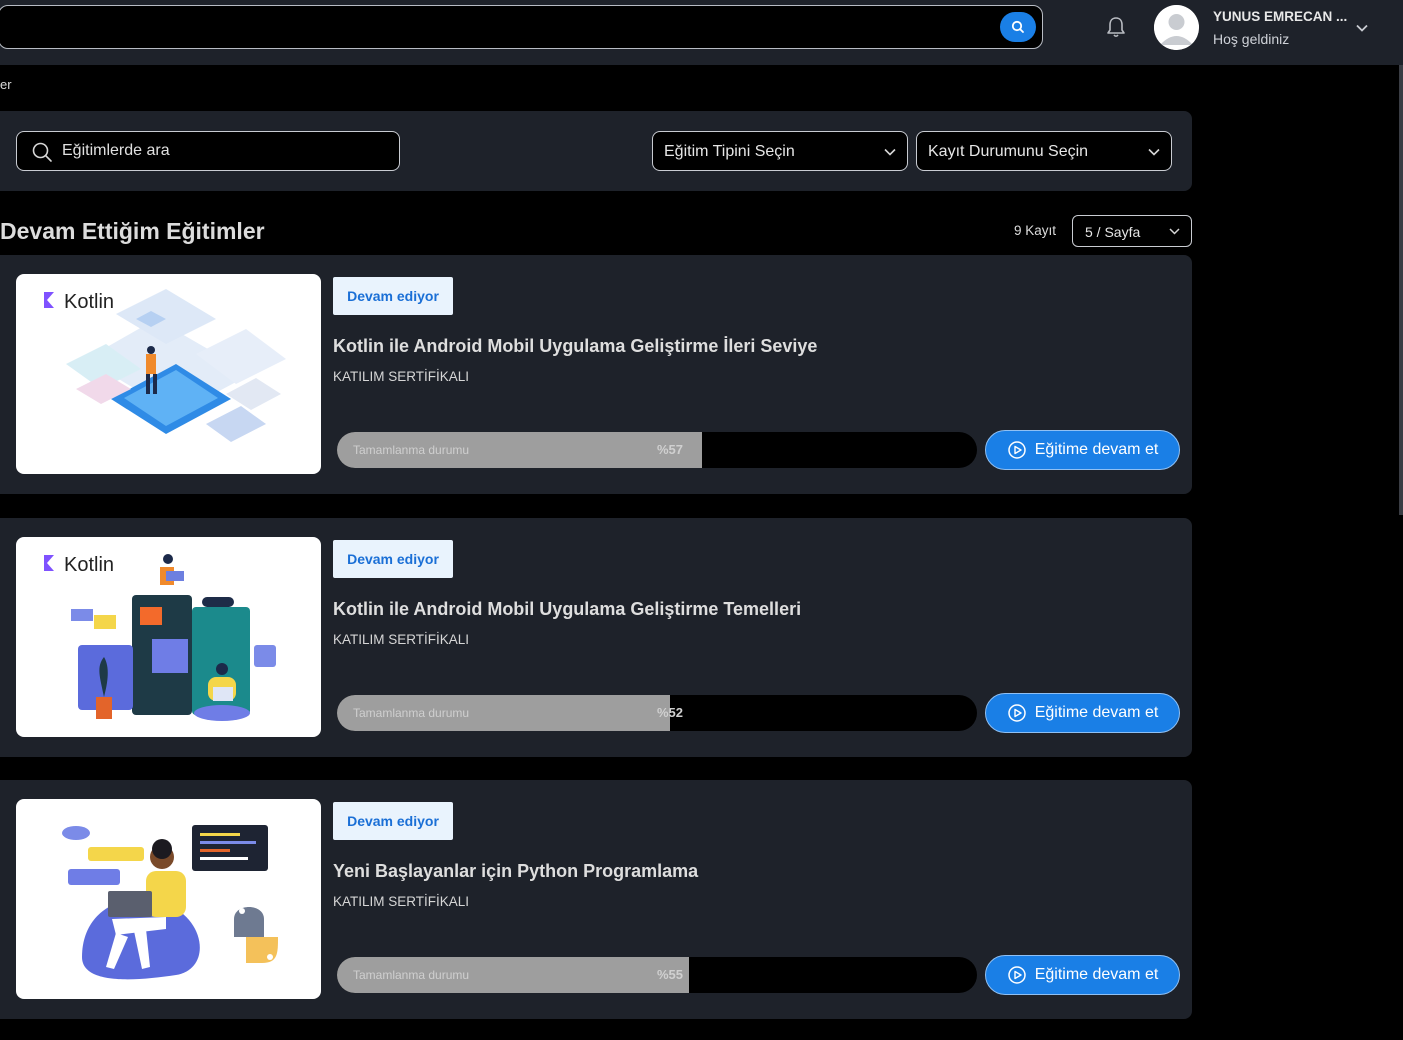 This screenshot has width=1403, height=1040. I want to click on progress-value: %55, so click(670, 974).